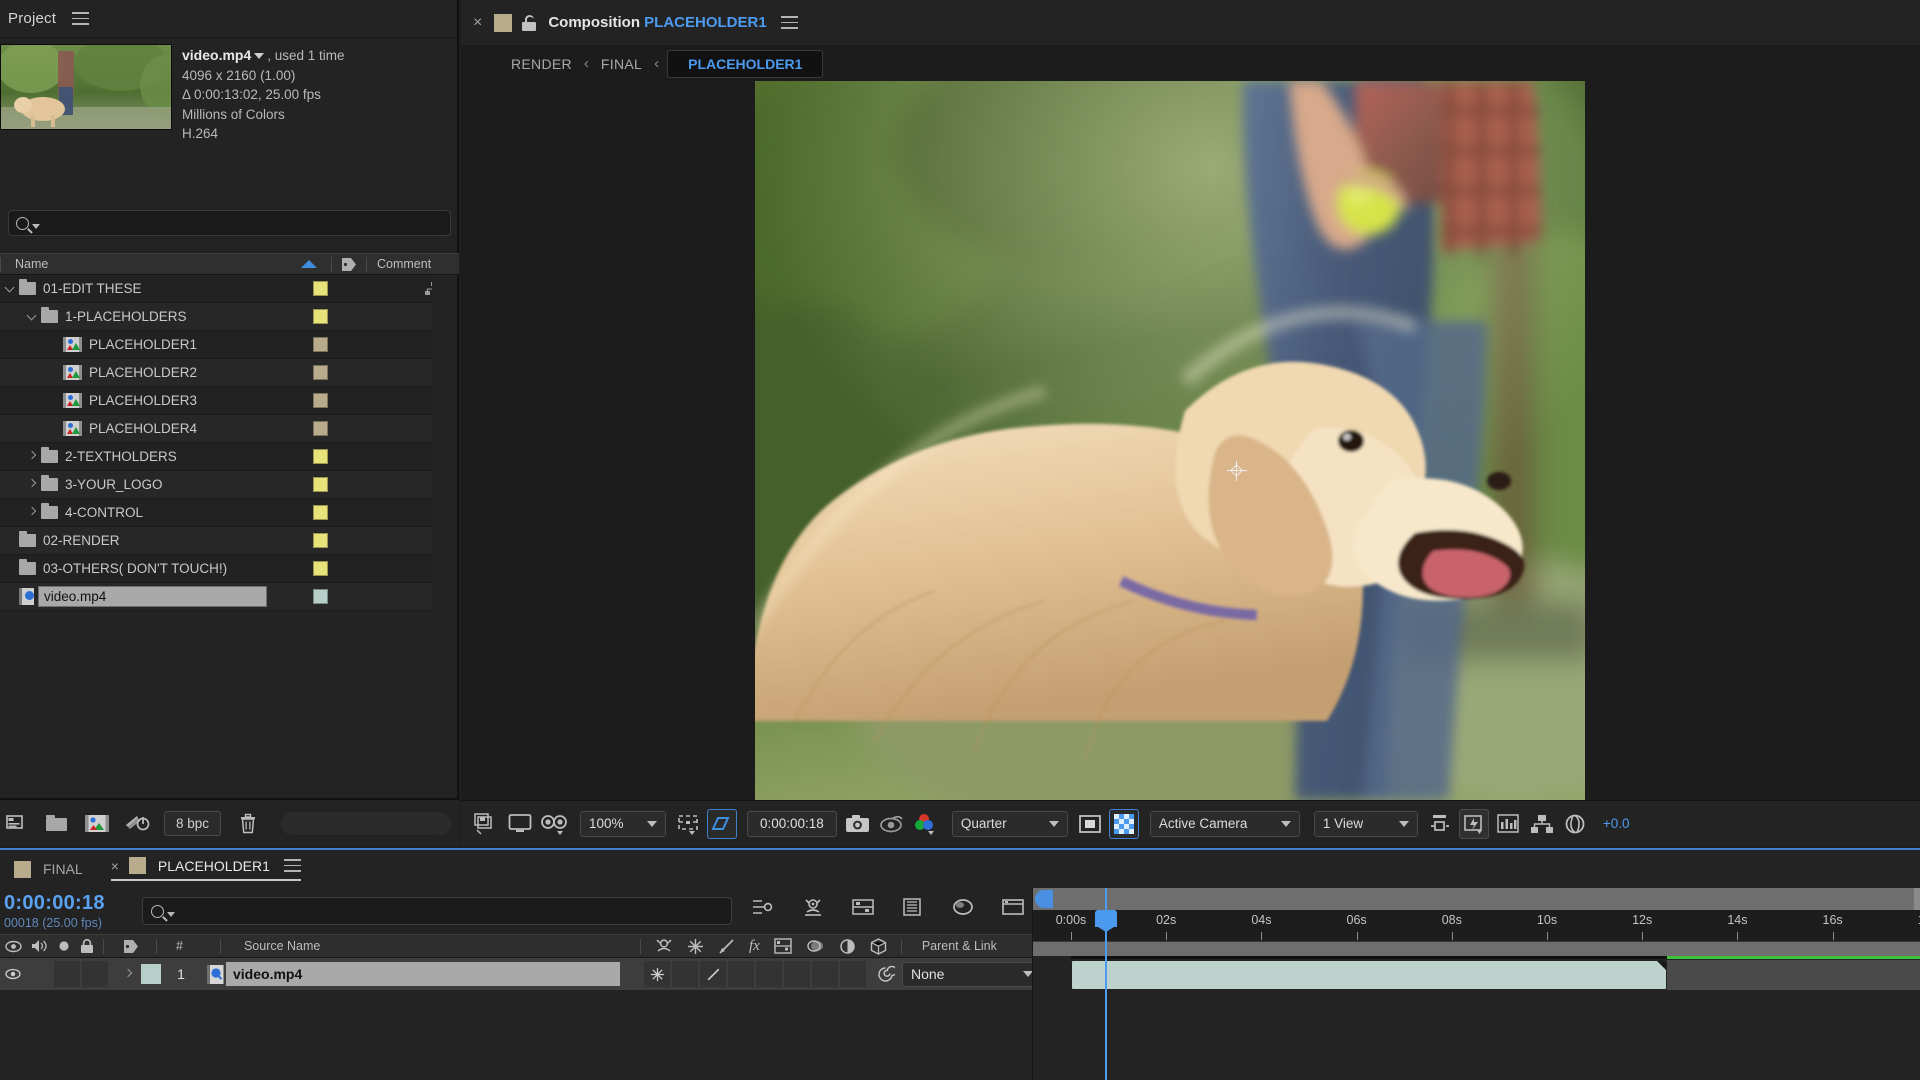 The height and width of the screenshot is (1080, 1920). What do you see at coordinates (792, 823) in the screenshot?
I see `current-time-display: 0:00:00:18` at bounding box center [792, 823].